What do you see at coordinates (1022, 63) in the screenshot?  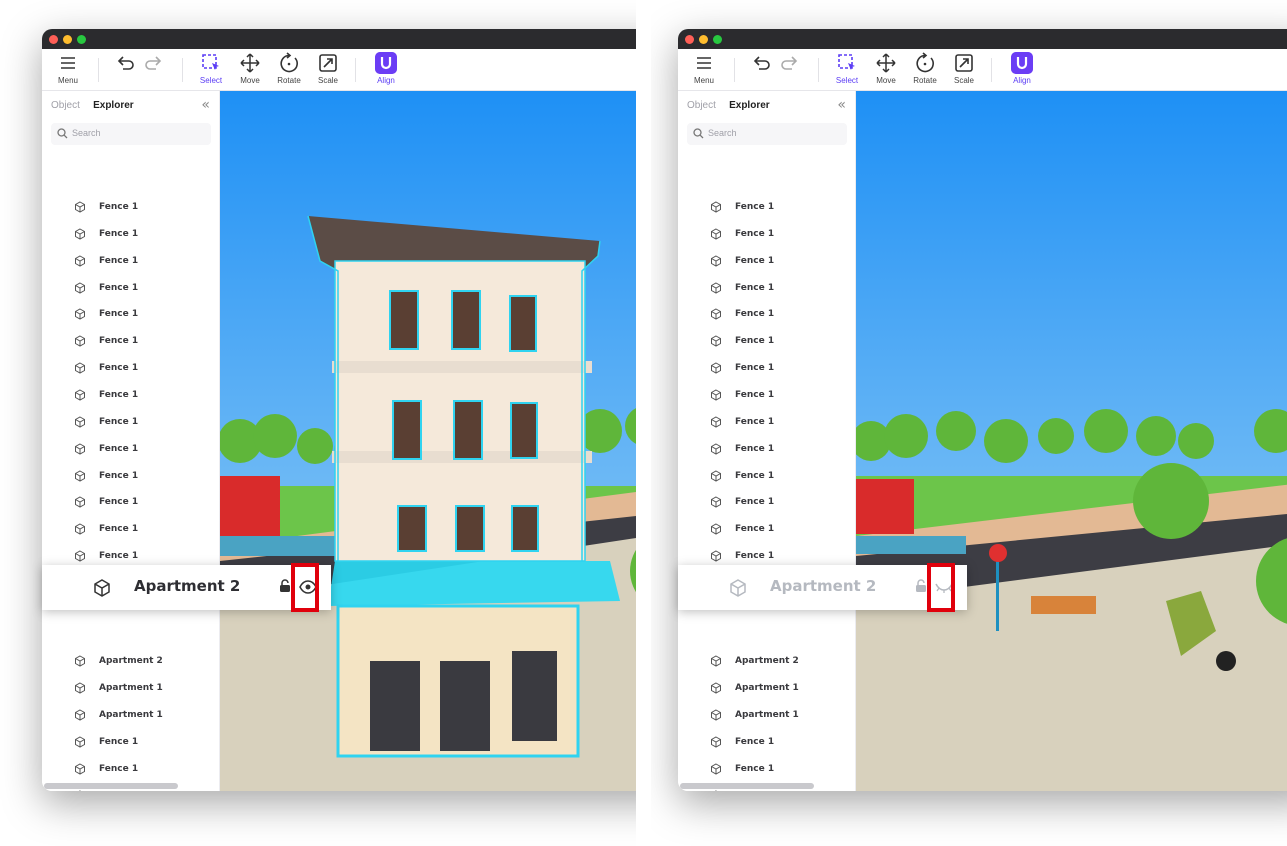 I see `magnet-icon` at bounding box center [1022, 63].